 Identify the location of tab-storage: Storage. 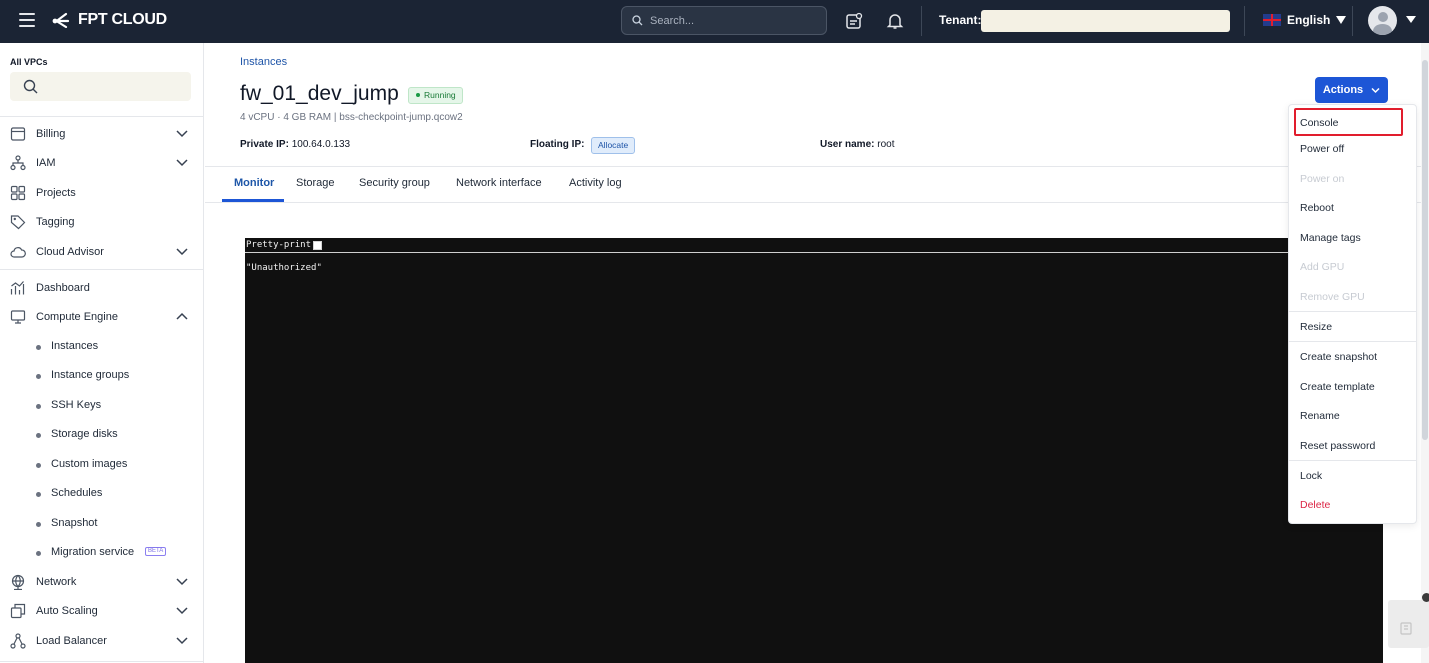
(315, 183).